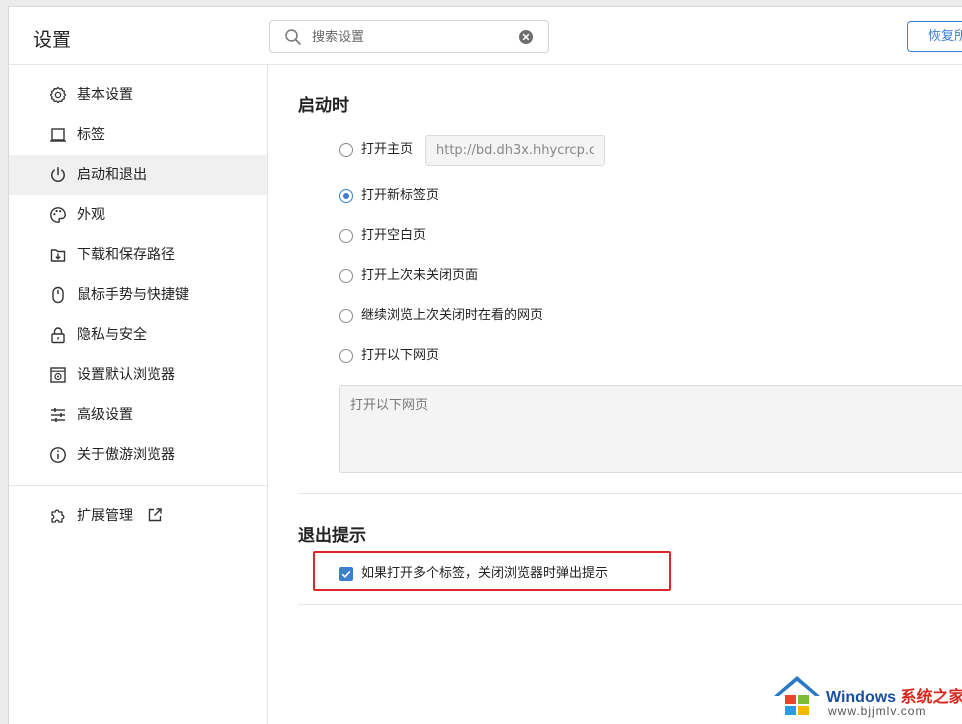  Describe the element at coordinates (412, 37) in the screenshot. I see `search-input` at that location.